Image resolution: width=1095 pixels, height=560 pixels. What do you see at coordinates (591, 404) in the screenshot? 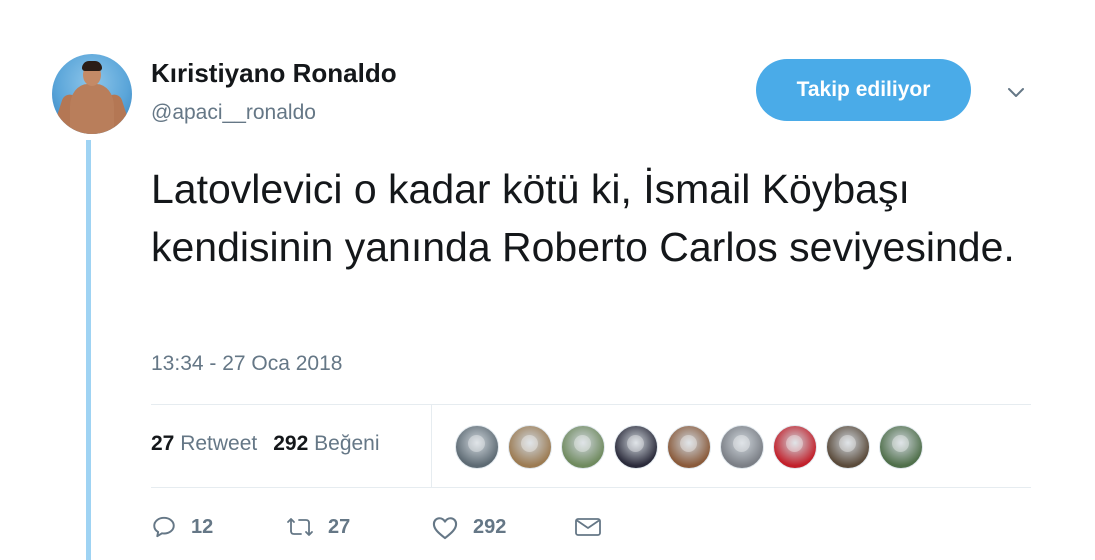
I see `stats-divider-top` at bounding box center [591, 404].